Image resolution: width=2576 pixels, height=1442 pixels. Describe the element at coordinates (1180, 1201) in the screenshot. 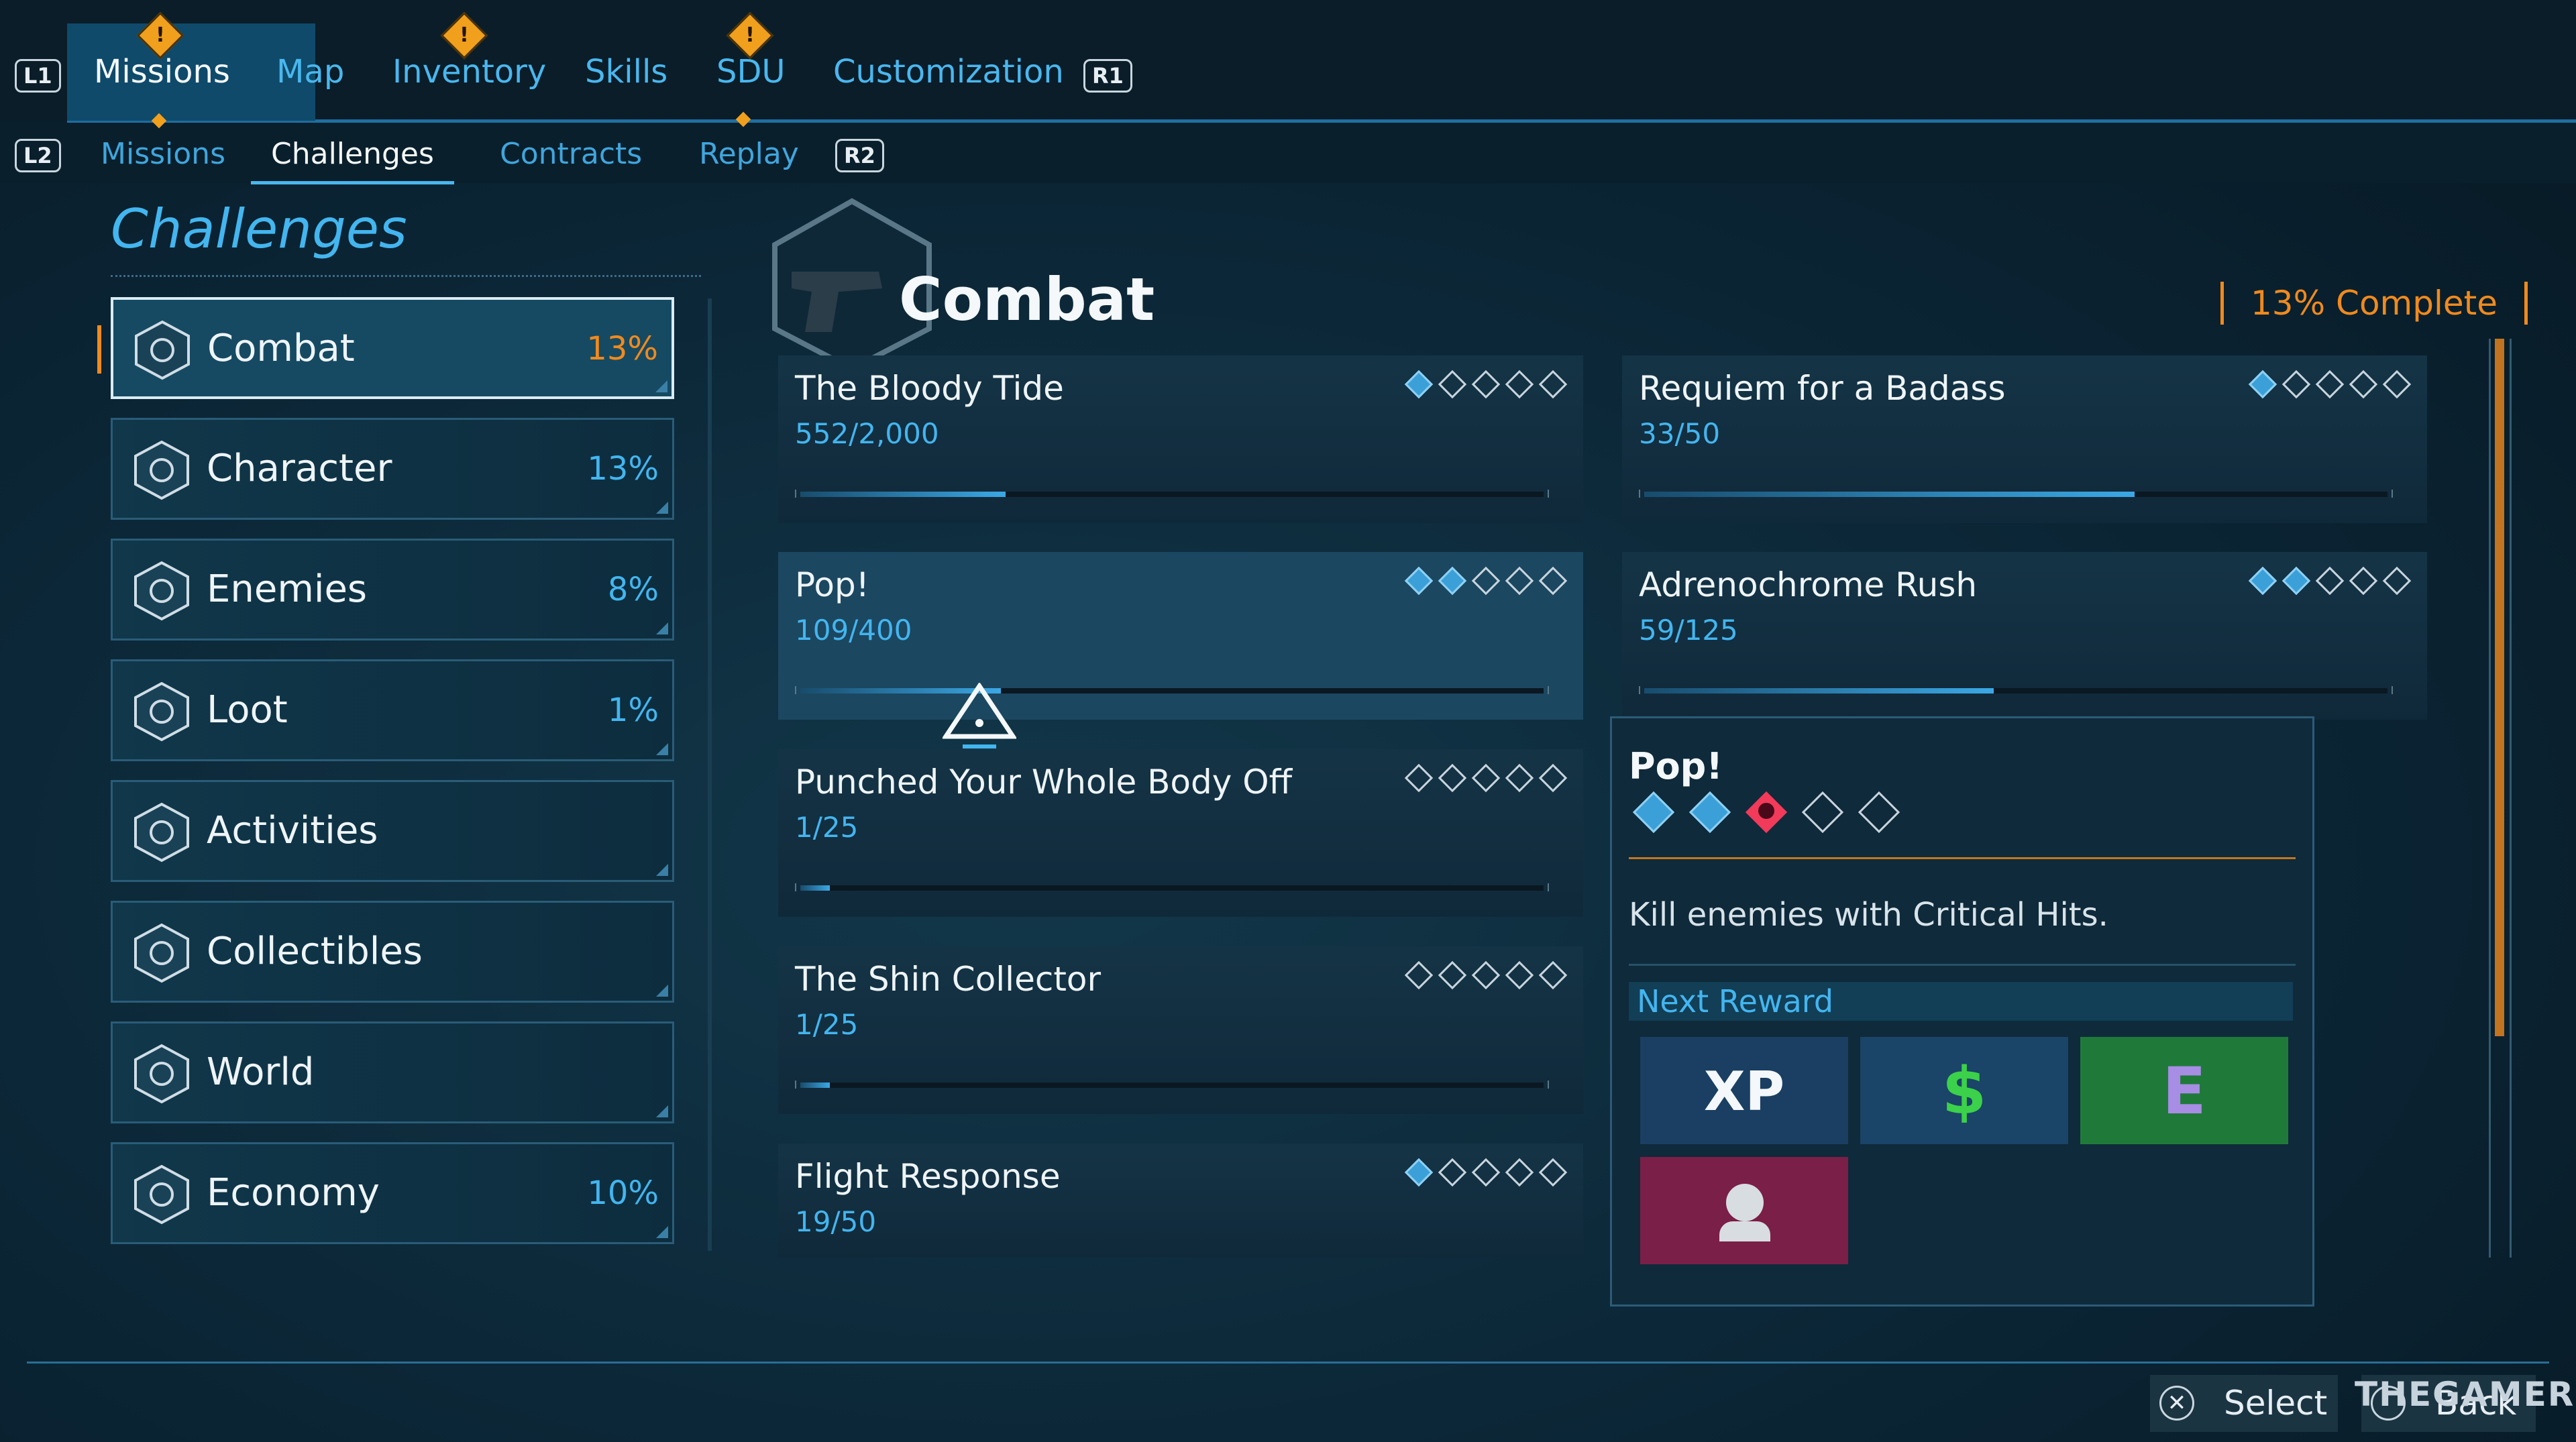

I see `challenge-card: Flight Response 19/50` at that location.